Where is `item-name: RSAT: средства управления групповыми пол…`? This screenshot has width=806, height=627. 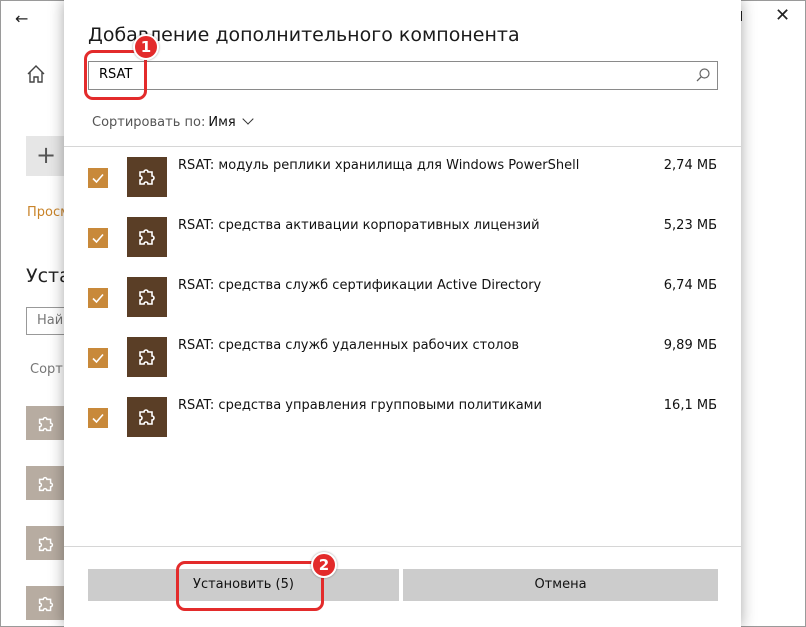 item-name: RSAT: средства управления групповыми пол… is located at coordinates (360, 405).